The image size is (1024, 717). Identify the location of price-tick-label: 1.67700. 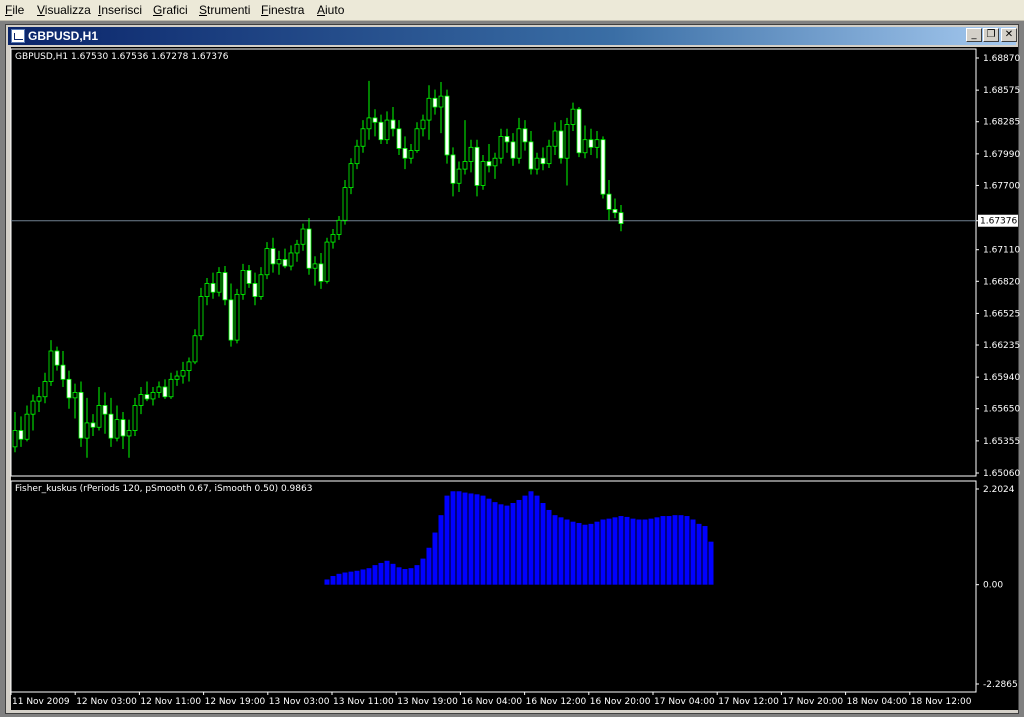
(1001, 186).